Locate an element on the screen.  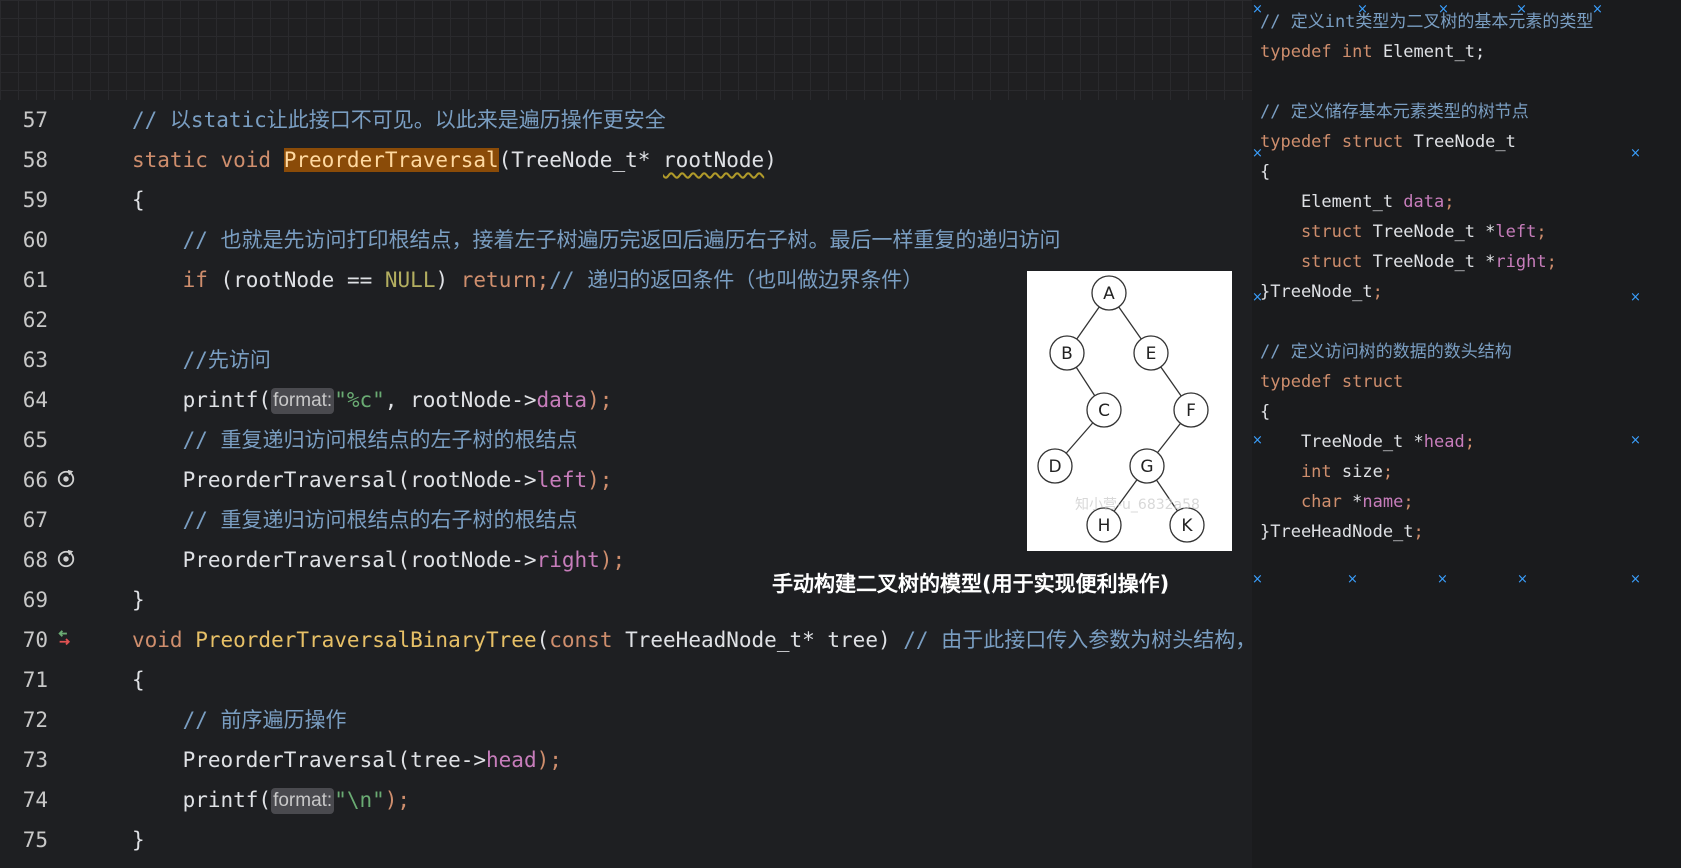
code-token: right is located at coordinates (568, 560).